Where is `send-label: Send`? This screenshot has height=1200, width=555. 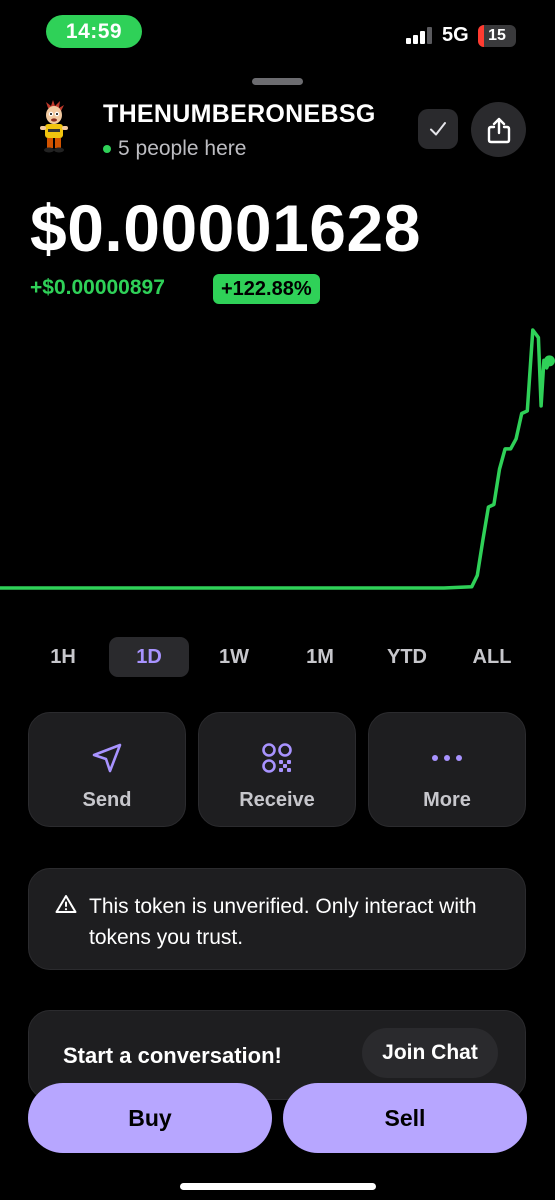
send-label: Send is located at coordinates (107, 800).